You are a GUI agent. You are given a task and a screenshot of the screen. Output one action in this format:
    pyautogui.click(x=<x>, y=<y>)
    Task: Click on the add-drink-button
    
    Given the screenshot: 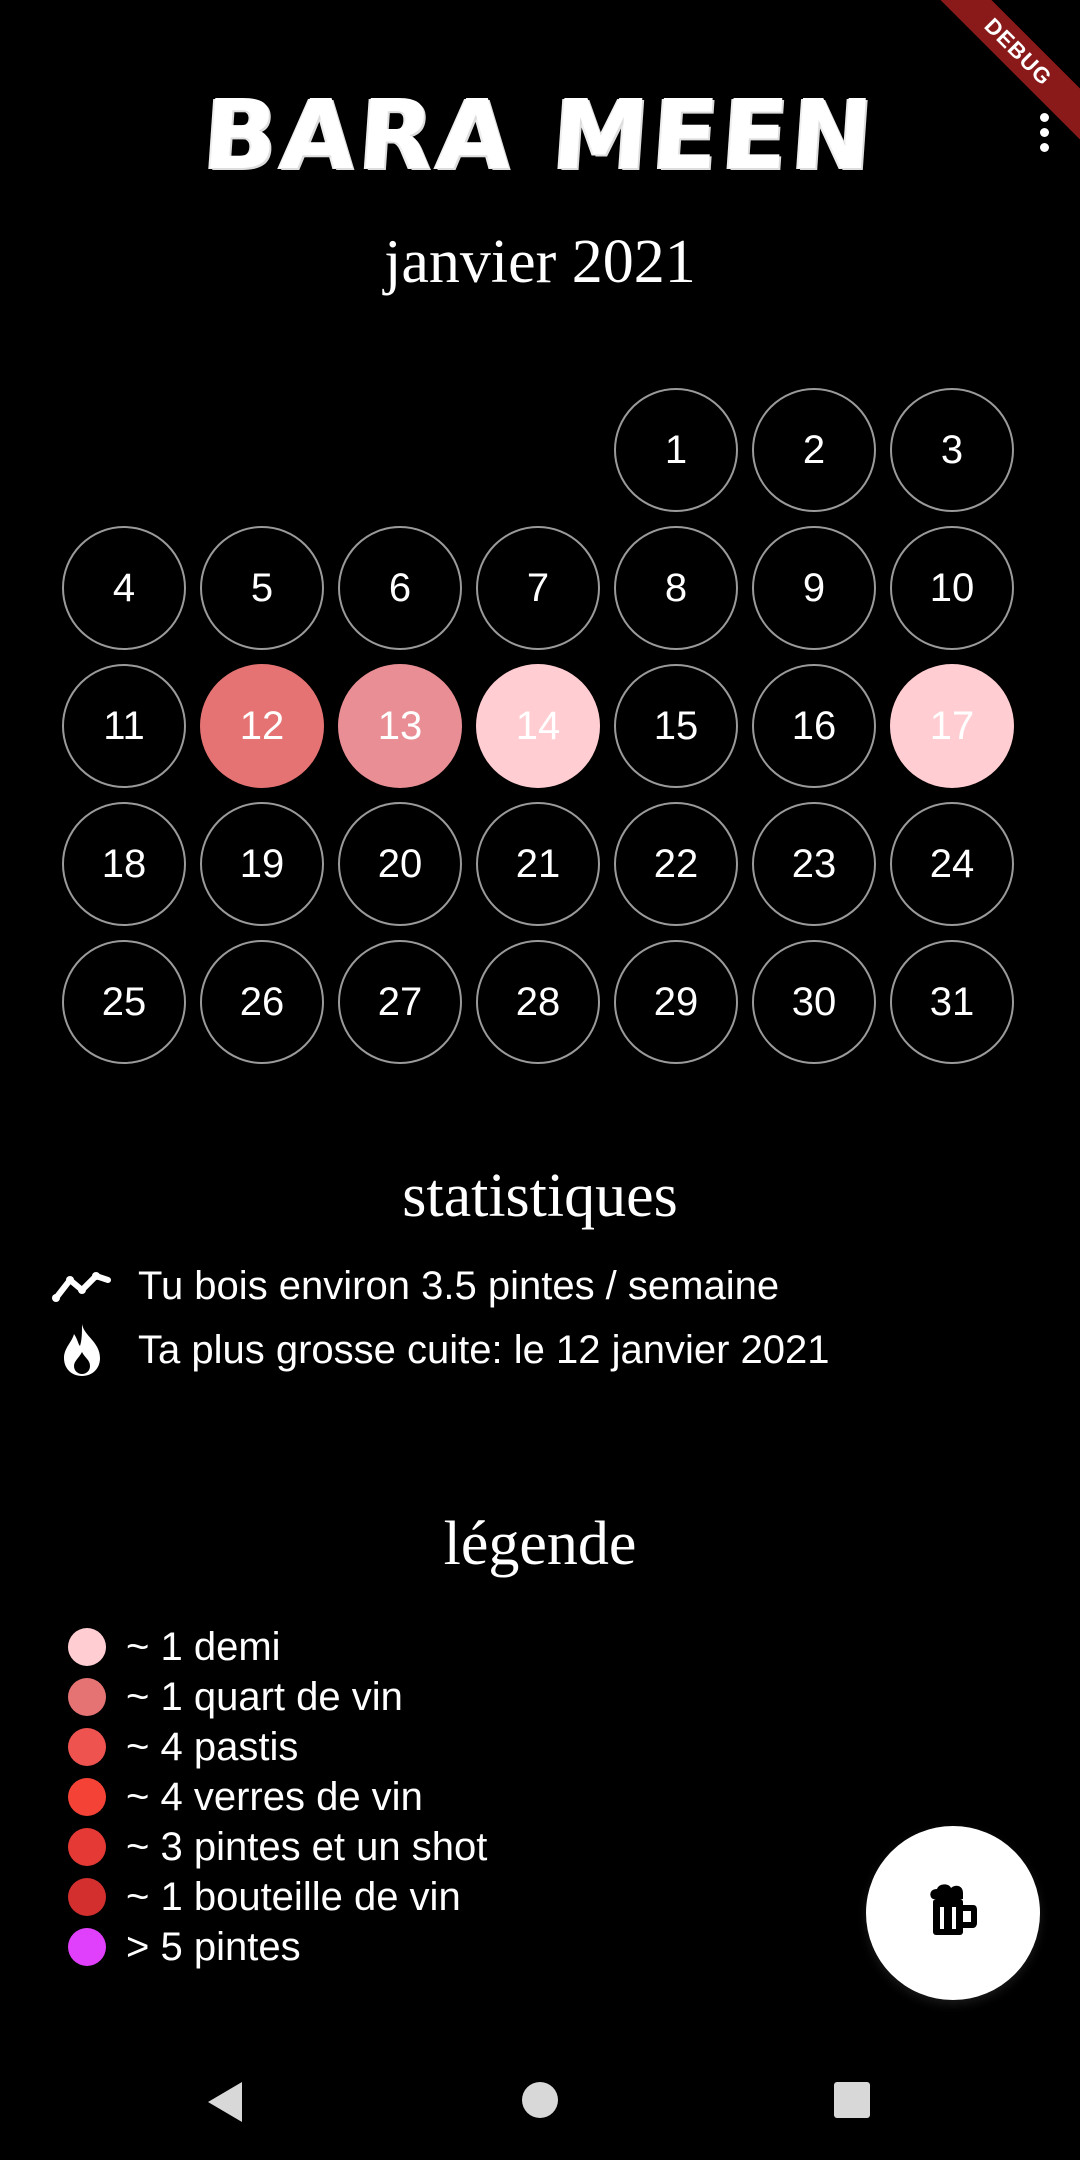 What is the action you would take?
    pyautogui.click(x=953, y=1913)
    